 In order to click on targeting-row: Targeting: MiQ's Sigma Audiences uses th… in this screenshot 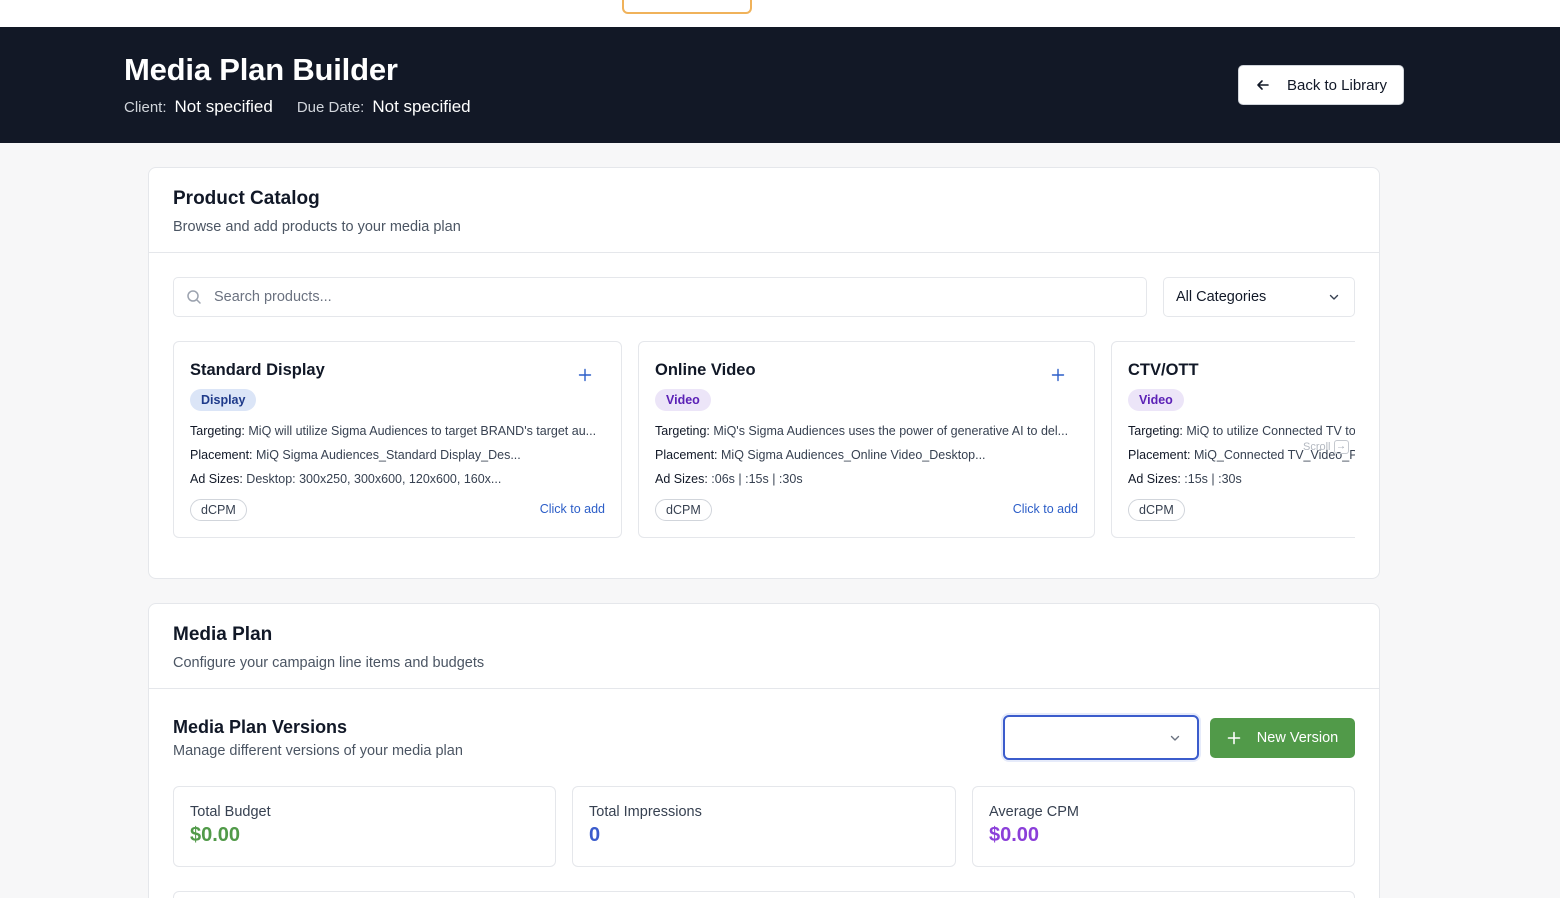, I will do `click(867, 431)`.